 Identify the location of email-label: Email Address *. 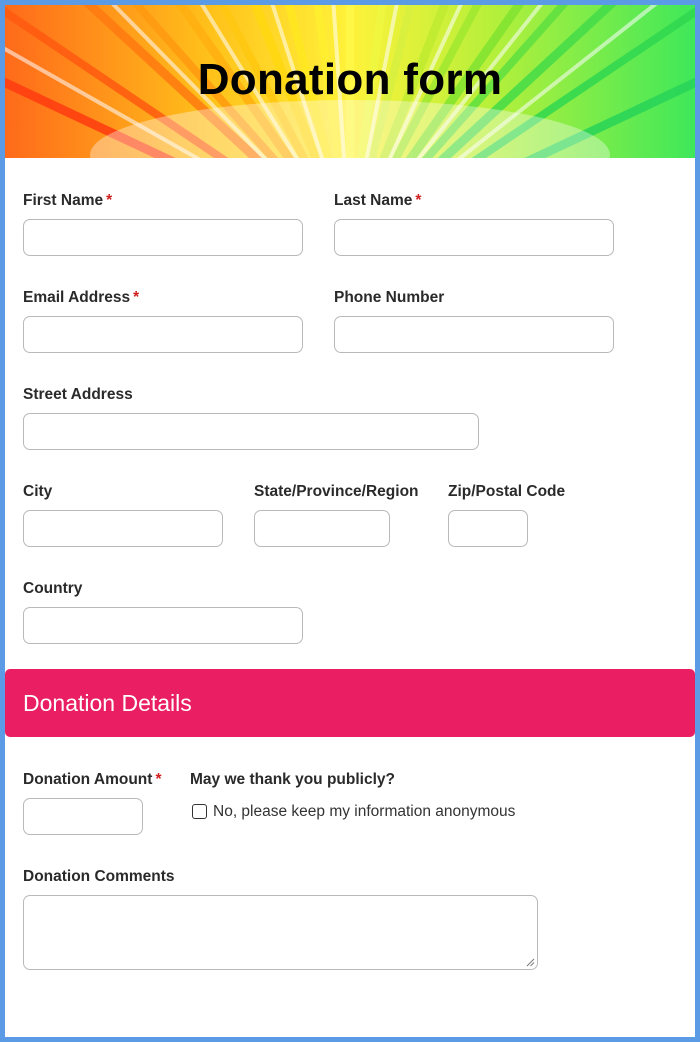
(81, 298).